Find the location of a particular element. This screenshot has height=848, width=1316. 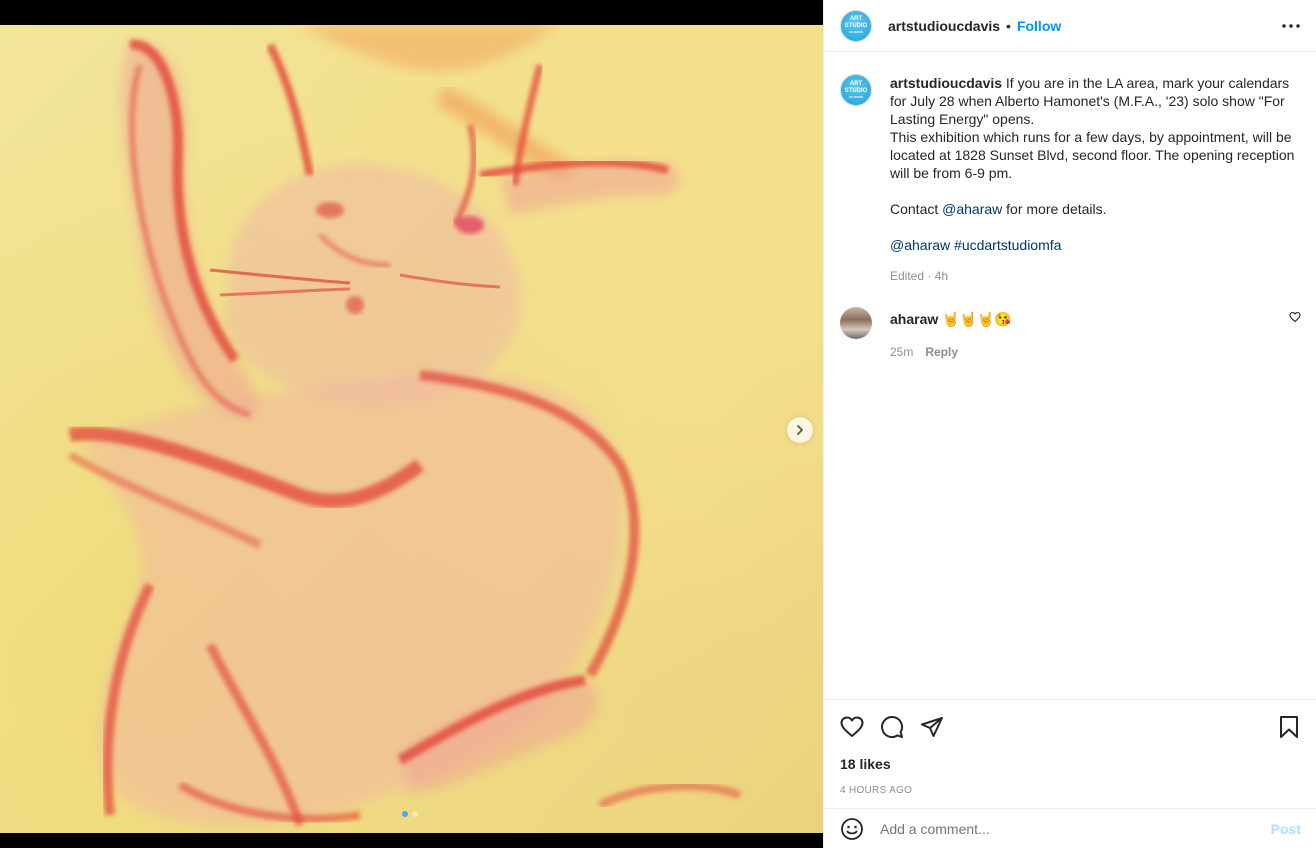

comment-like-button is located at coordinates (1295, 317).